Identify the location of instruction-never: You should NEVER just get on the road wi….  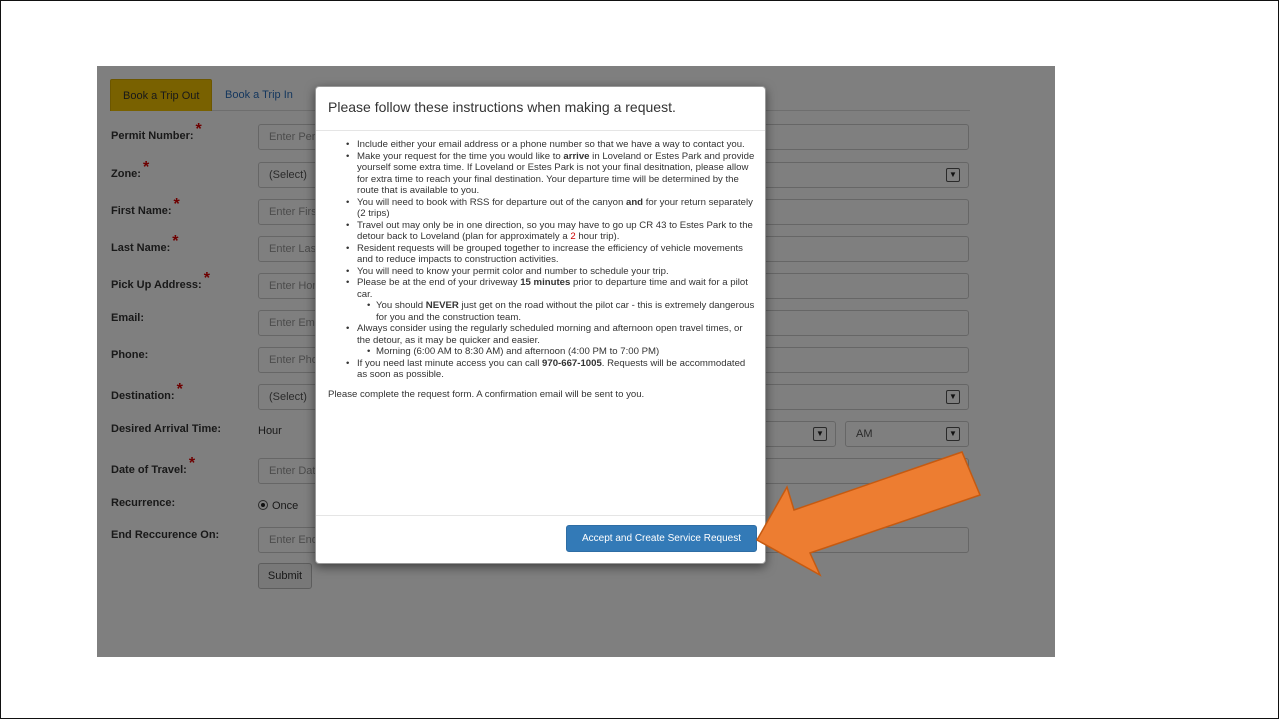
(562, 311).